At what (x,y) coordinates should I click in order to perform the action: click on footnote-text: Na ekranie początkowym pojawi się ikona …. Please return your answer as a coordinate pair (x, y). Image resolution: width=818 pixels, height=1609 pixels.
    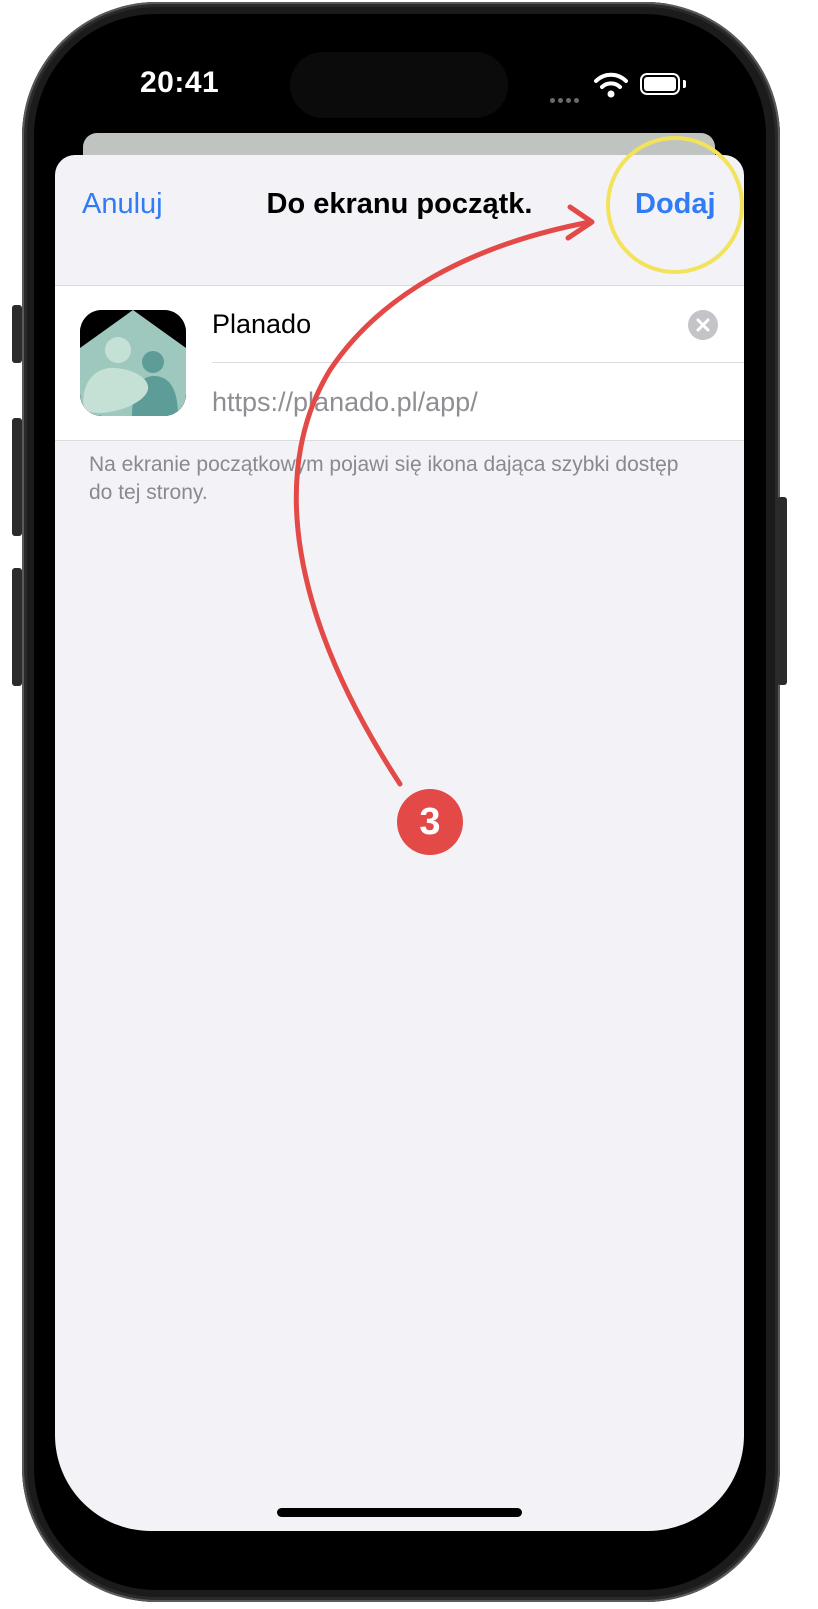
    Looking at the image, I should click on (384, 478).